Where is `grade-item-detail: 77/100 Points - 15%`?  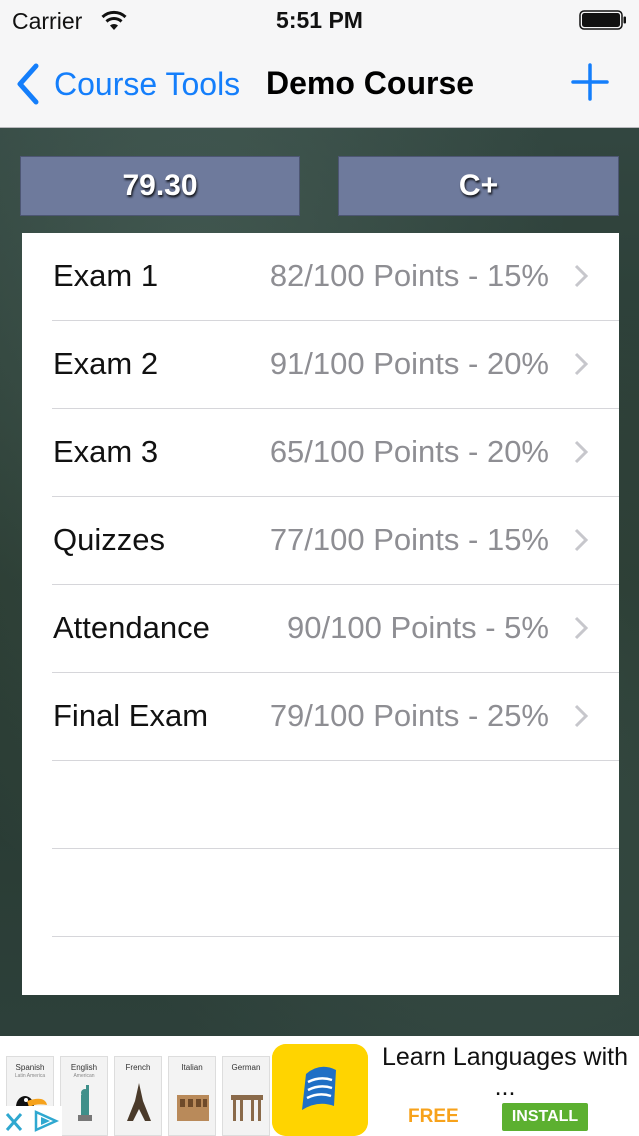 grade-item-detail: 77/100 Points - 15% is located at coordinates (409, 539).